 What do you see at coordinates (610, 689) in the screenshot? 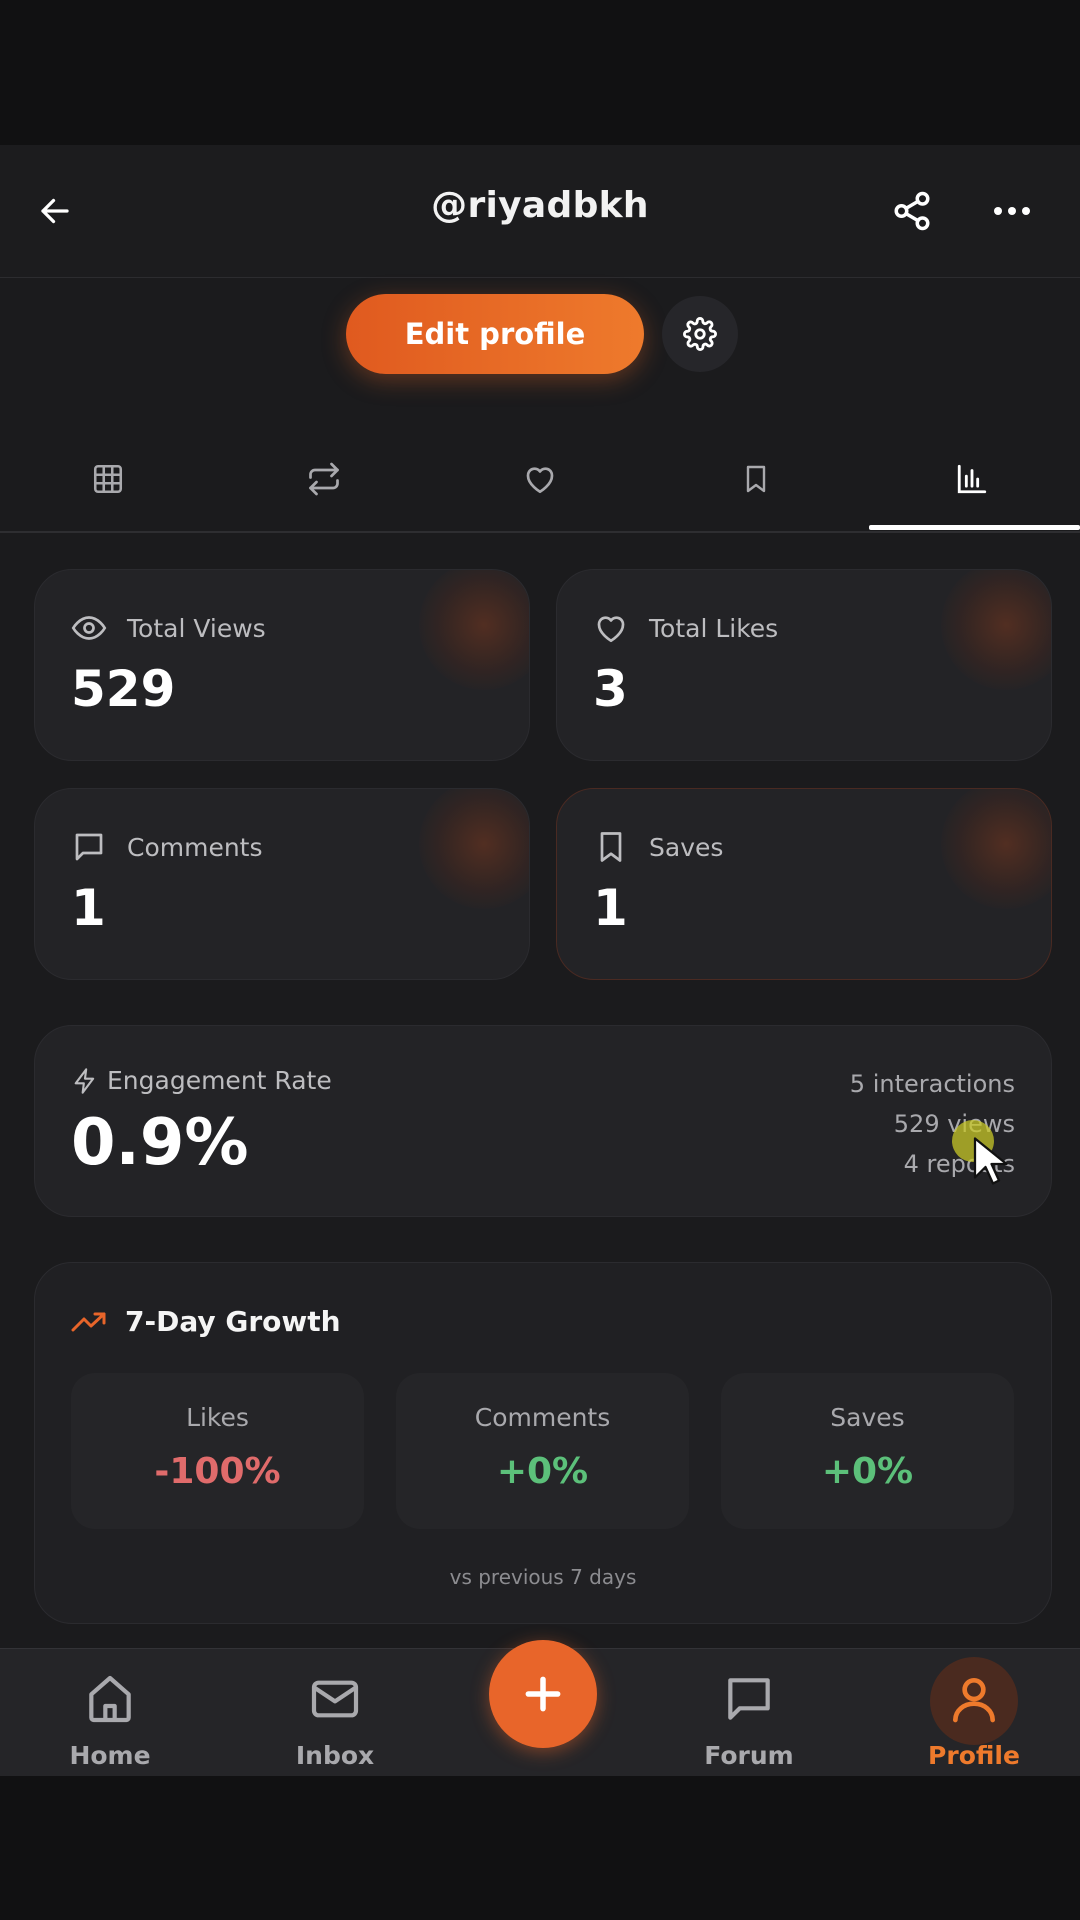
I see `stat-value: 3` at bounding box center [610, 689].